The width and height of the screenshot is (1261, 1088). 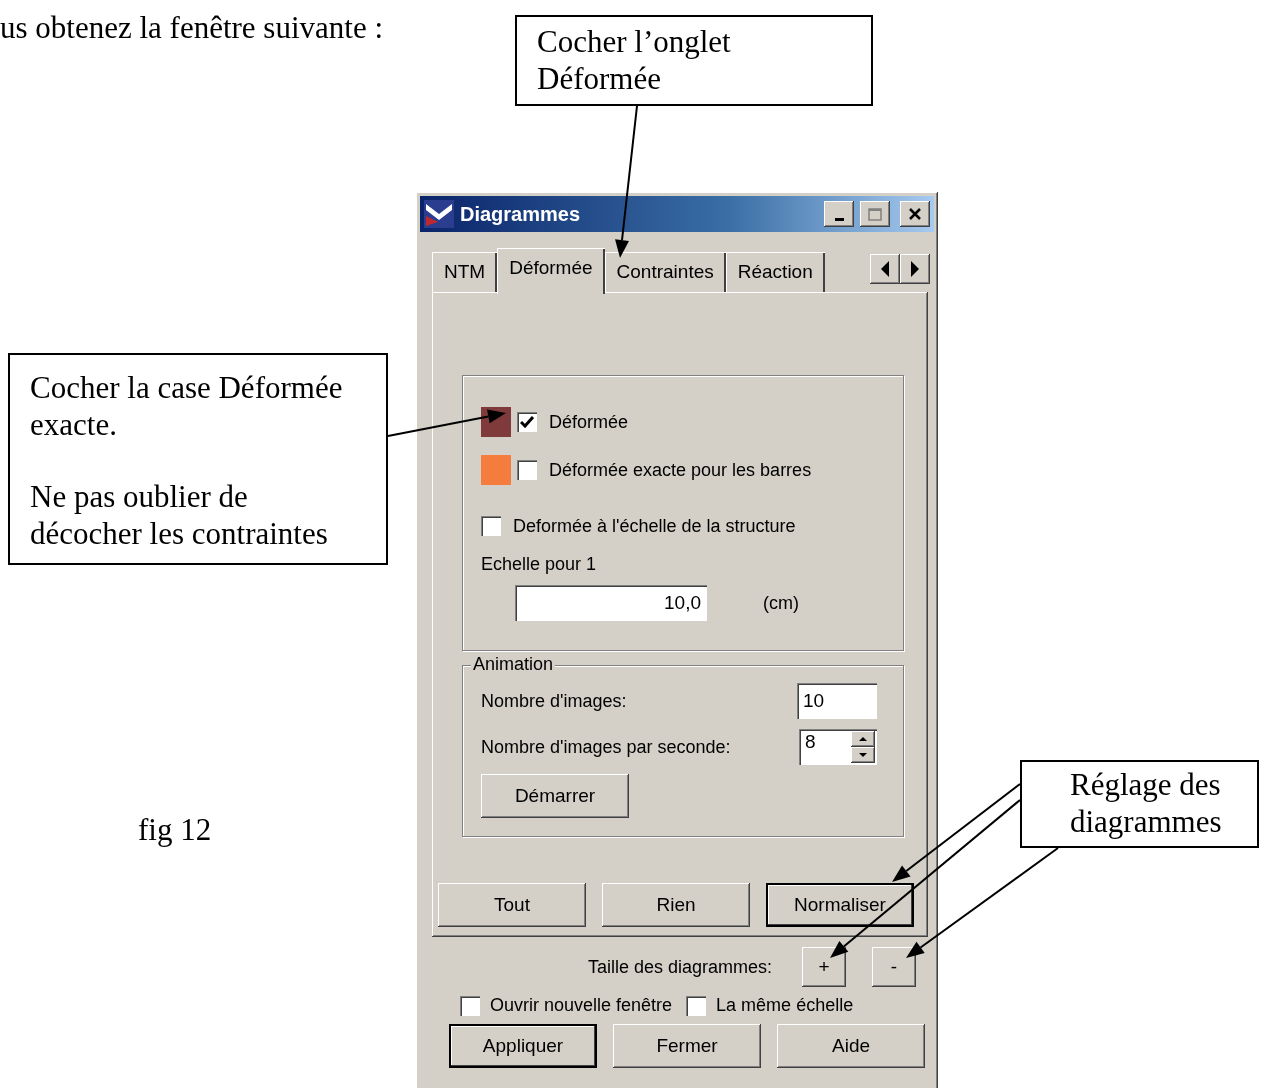 I want to click on checkbox-label: Ouvrir nouvelle fenêtre, so click(x=581, y=1005).